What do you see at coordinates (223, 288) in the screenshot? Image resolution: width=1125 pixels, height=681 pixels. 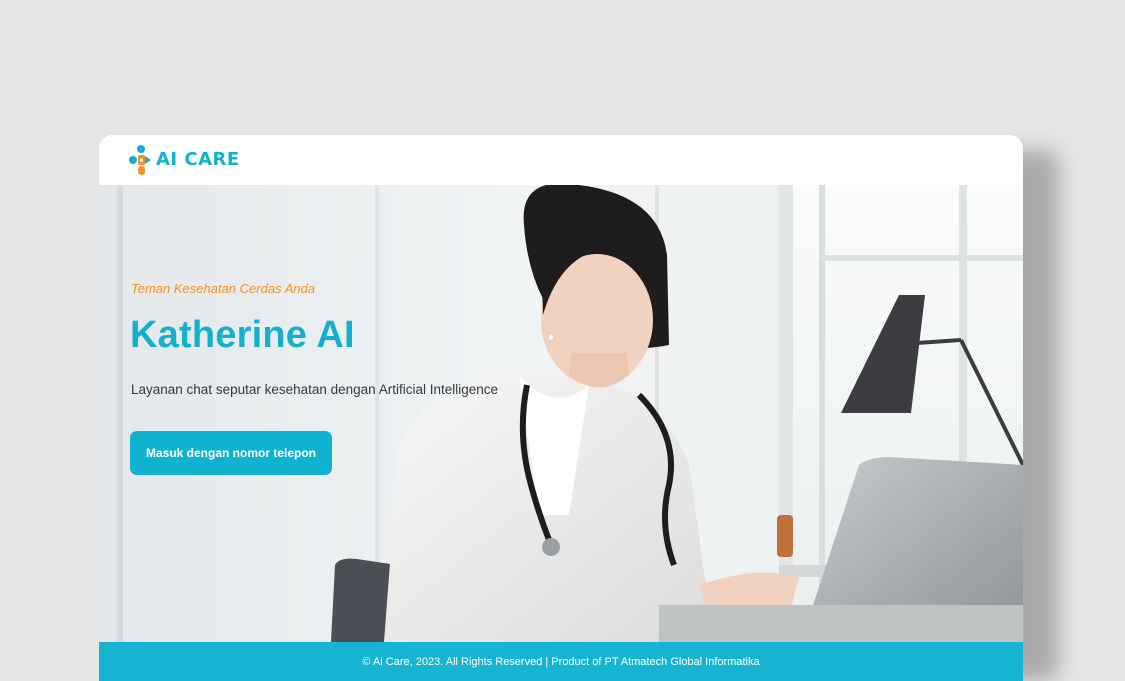 I see `hero-tagline: Teman Kesehatan Cerdas Anda` at bounding box center [223, 288].